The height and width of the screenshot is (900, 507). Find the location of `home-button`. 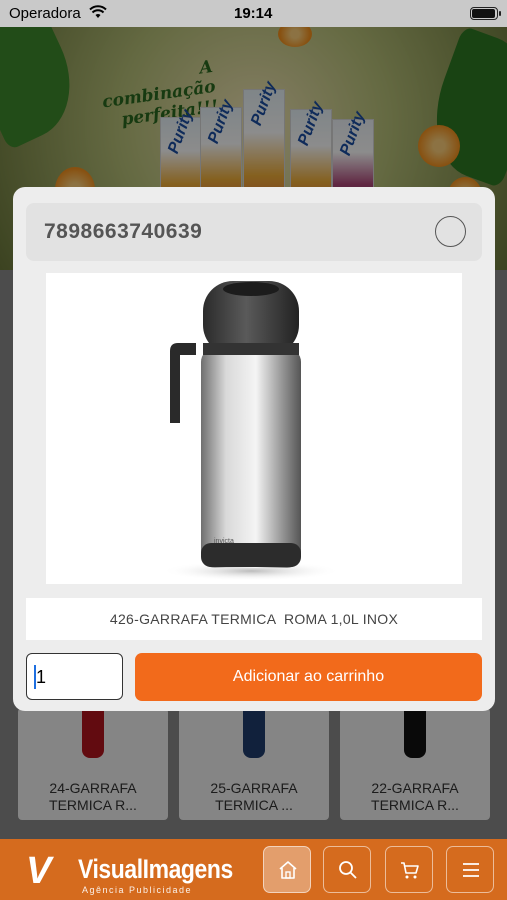

home-button is located at coordinates (287, 869).